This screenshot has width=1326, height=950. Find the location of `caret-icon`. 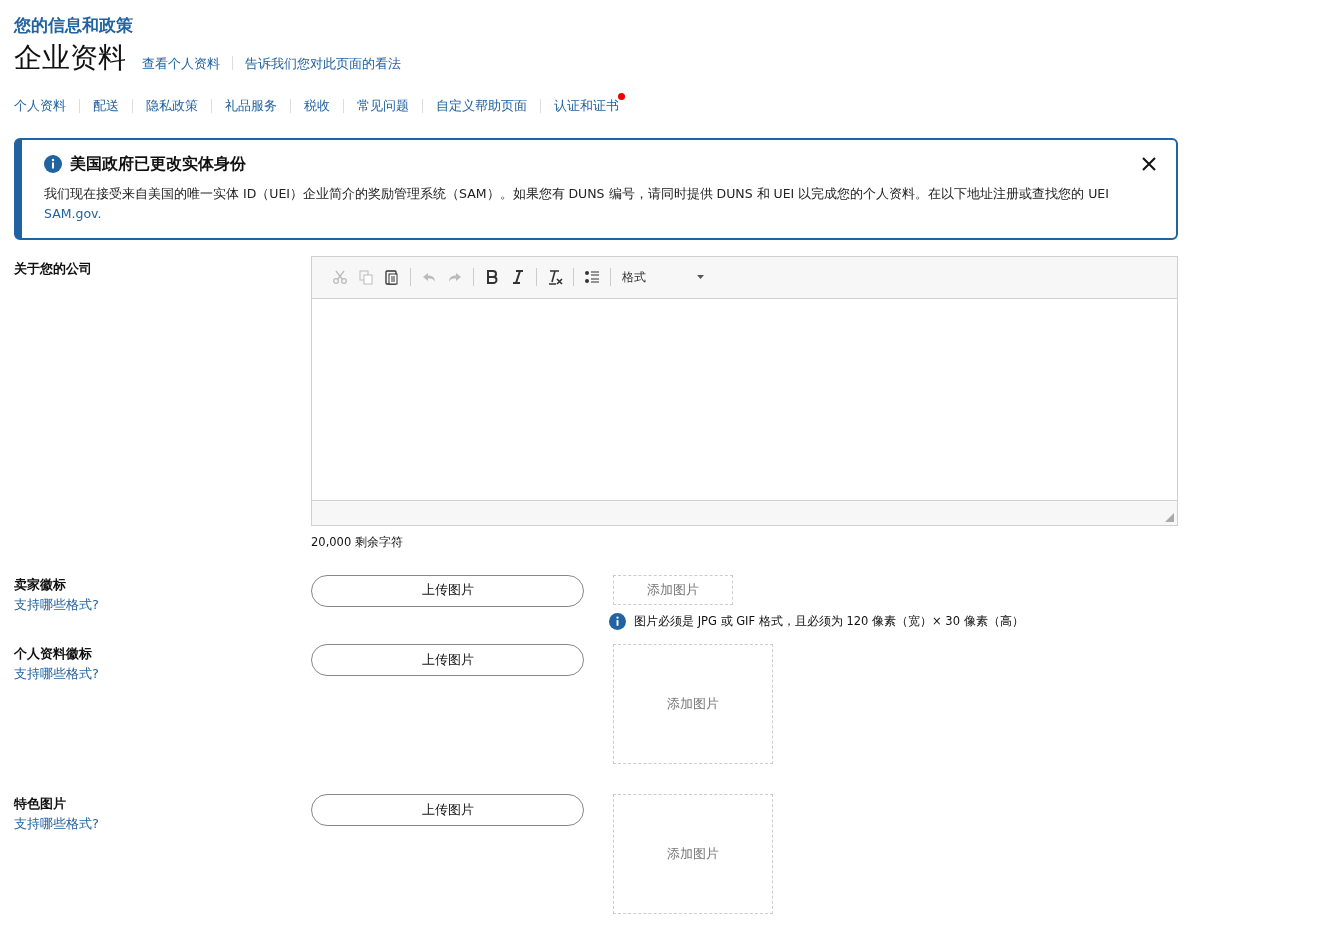

caret-icon is located at coordinates (700, 277).